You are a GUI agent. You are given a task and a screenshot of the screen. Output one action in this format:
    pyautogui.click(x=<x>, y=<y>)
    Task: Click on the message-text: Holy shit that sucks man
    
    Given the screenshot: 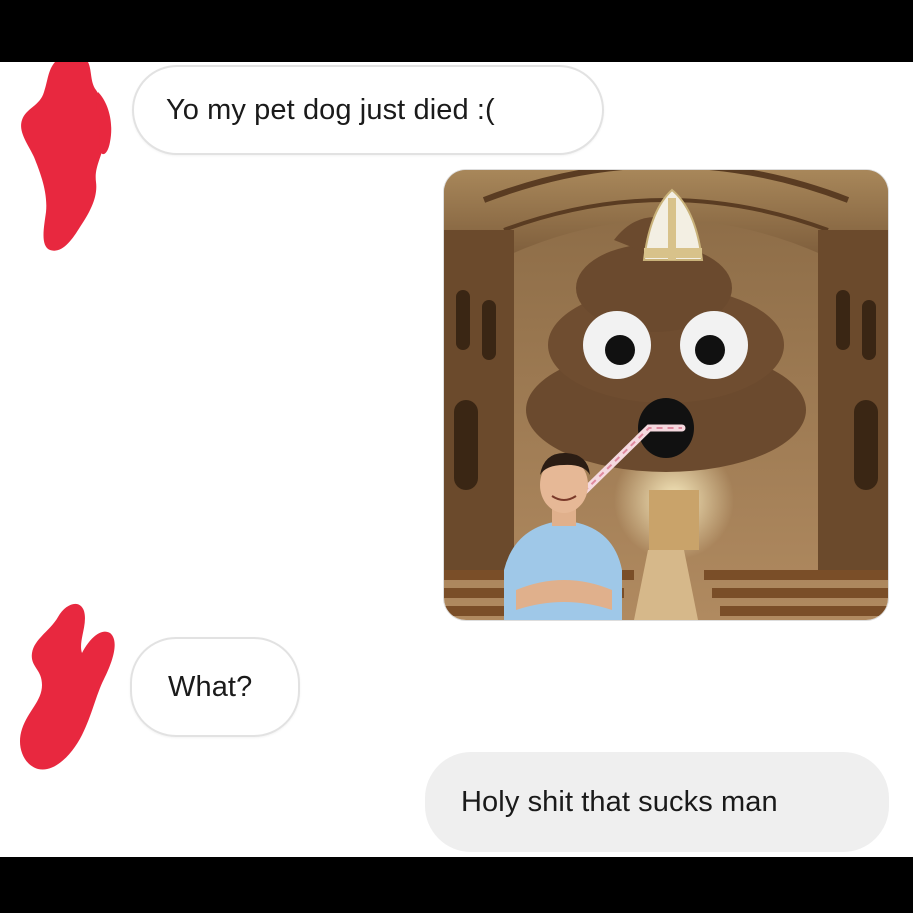 What is the action you would take?
    pyautogui.click(x=619, y=801)
    